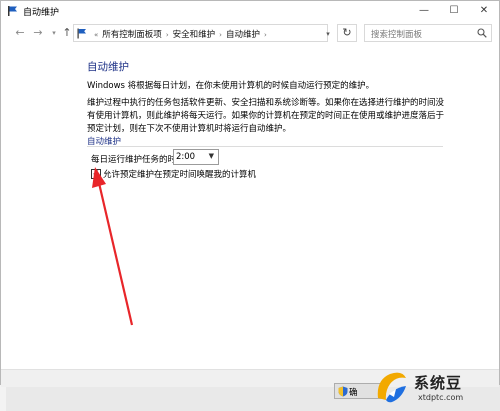 This screenshot has height=411, width=500. Describe the element at coordinates (484, 11) in the screenshot. I see `close-button: ✕` at that location.